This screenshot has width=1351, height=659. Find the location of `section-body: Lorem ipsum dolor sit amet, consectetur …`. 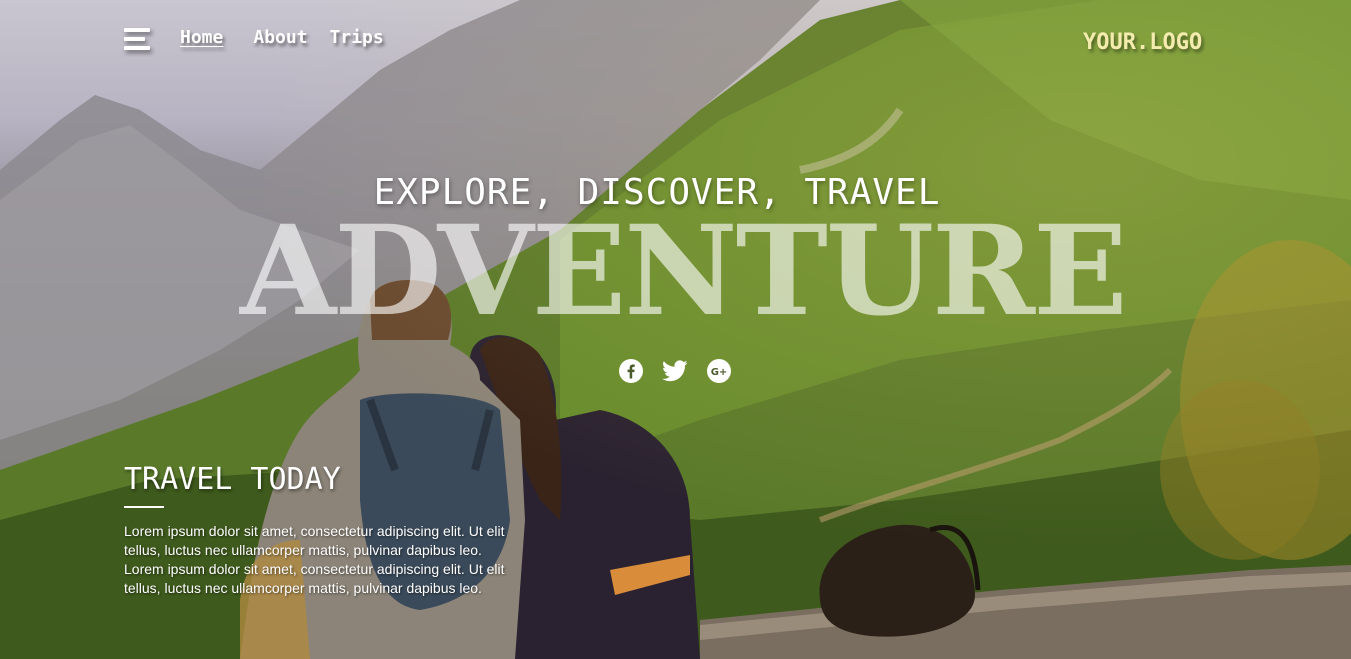

section-body: Lorem ipsum dolor sit amet, consectetur … is located at coordinates (314, 559).